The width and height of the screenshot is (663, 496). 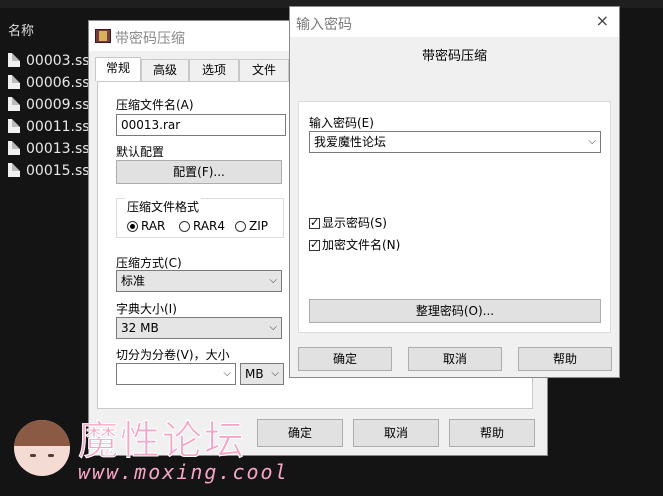 I want to click on watermark-title: 魔性论坛, so click(x=162, y=441).